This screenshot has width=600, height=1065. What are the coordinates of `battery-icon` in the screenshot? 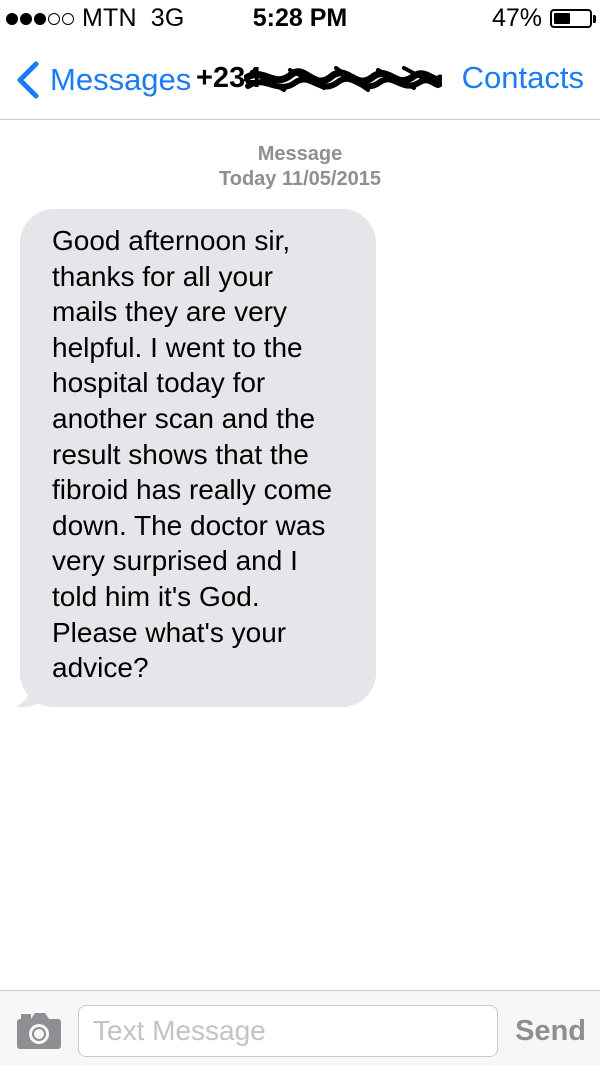 It's located at (573, 18).